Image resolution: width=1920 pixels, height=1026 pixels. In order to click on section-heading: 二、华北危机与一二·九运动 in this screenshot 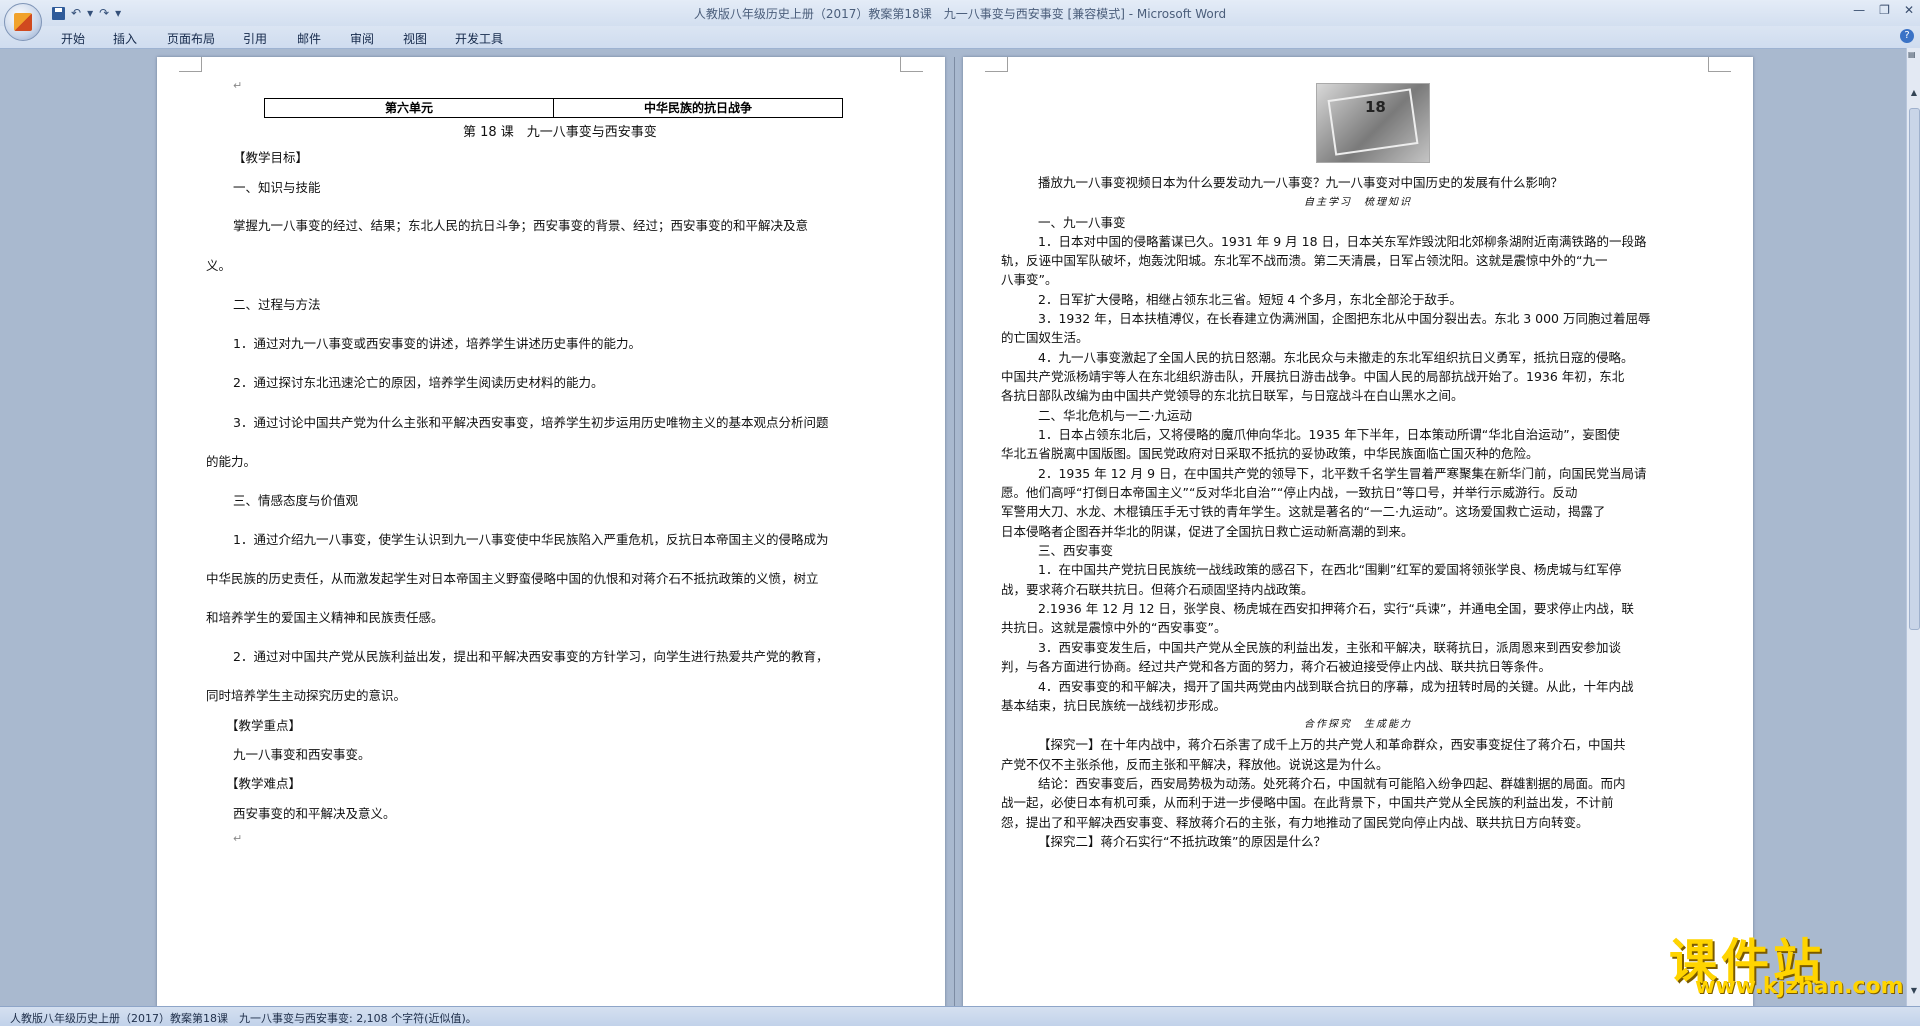, I will do `click(1115, 415)`.